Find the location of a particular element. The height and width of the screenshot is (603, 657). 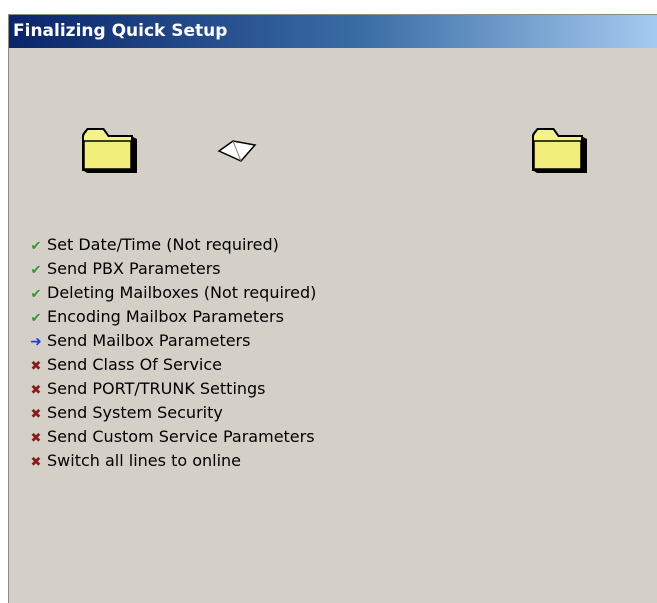

step-item: ✔ Encoding Mailbox Parameters is located at coordinates (172, 317).